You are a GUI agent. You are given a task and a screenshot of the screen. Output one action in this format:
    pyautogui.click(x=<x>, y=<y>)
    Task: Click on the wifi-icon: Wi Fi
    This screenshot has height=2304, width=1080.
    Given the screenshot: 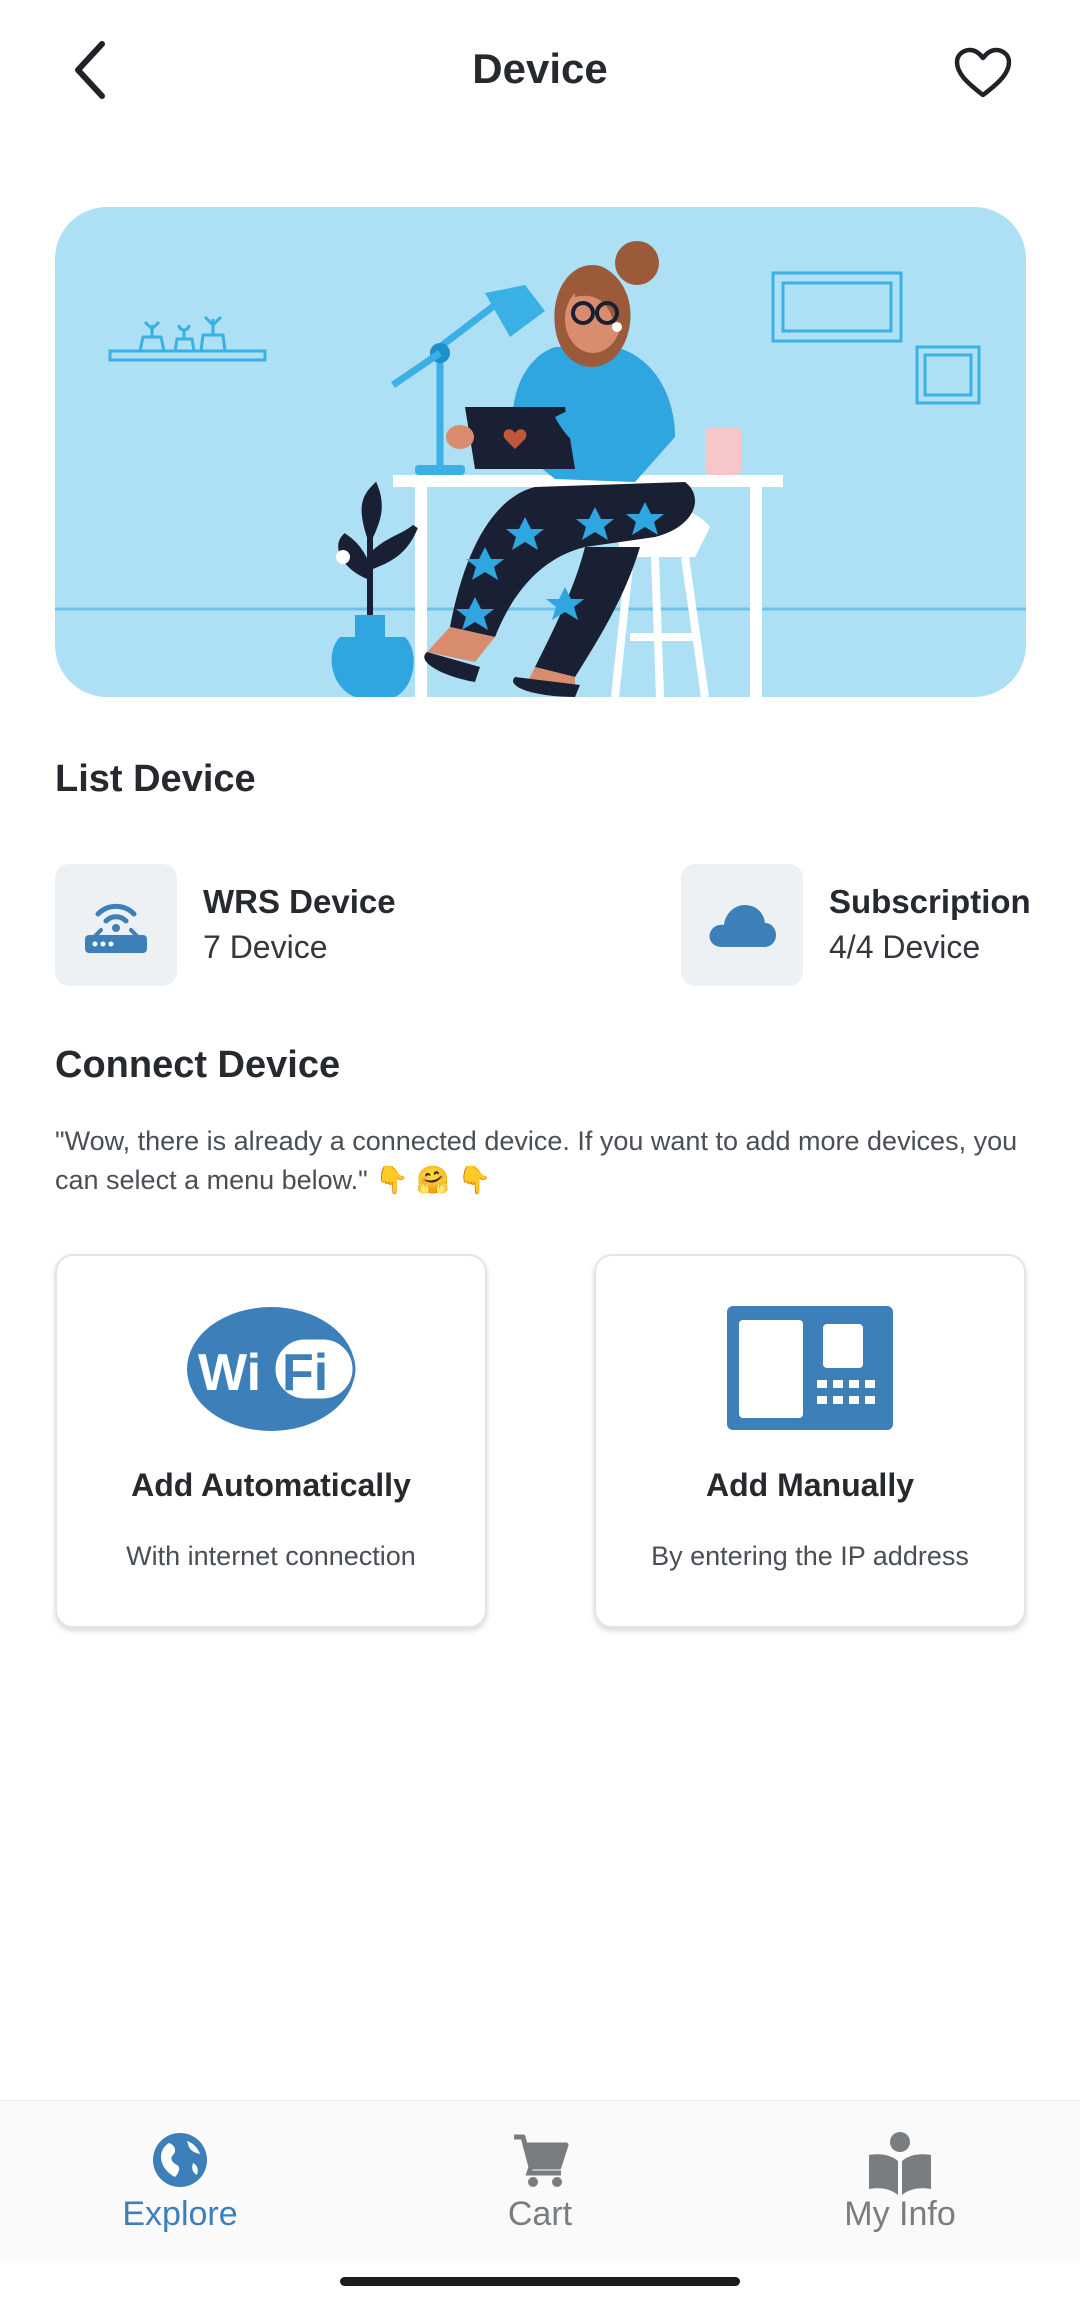 What is the action you would take?
    pyautogui.click(x=271, y=1369)
    